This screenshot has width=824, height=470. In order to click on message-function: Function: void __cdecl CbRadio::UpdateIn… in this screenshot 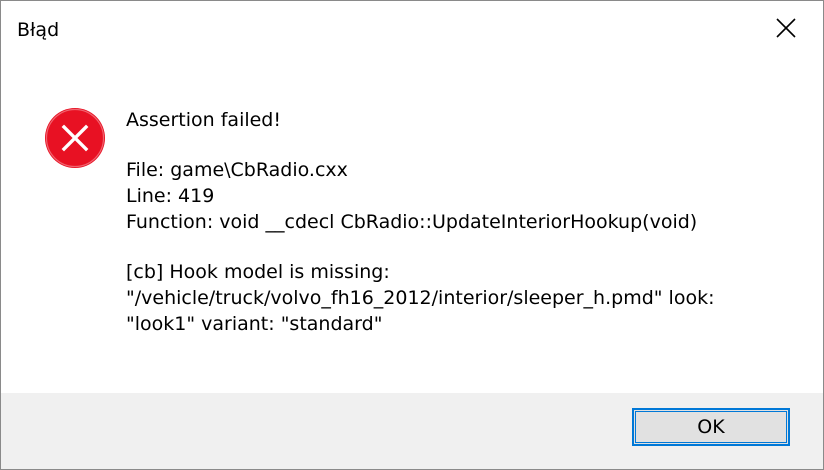, I will do `click(412, 222)`.